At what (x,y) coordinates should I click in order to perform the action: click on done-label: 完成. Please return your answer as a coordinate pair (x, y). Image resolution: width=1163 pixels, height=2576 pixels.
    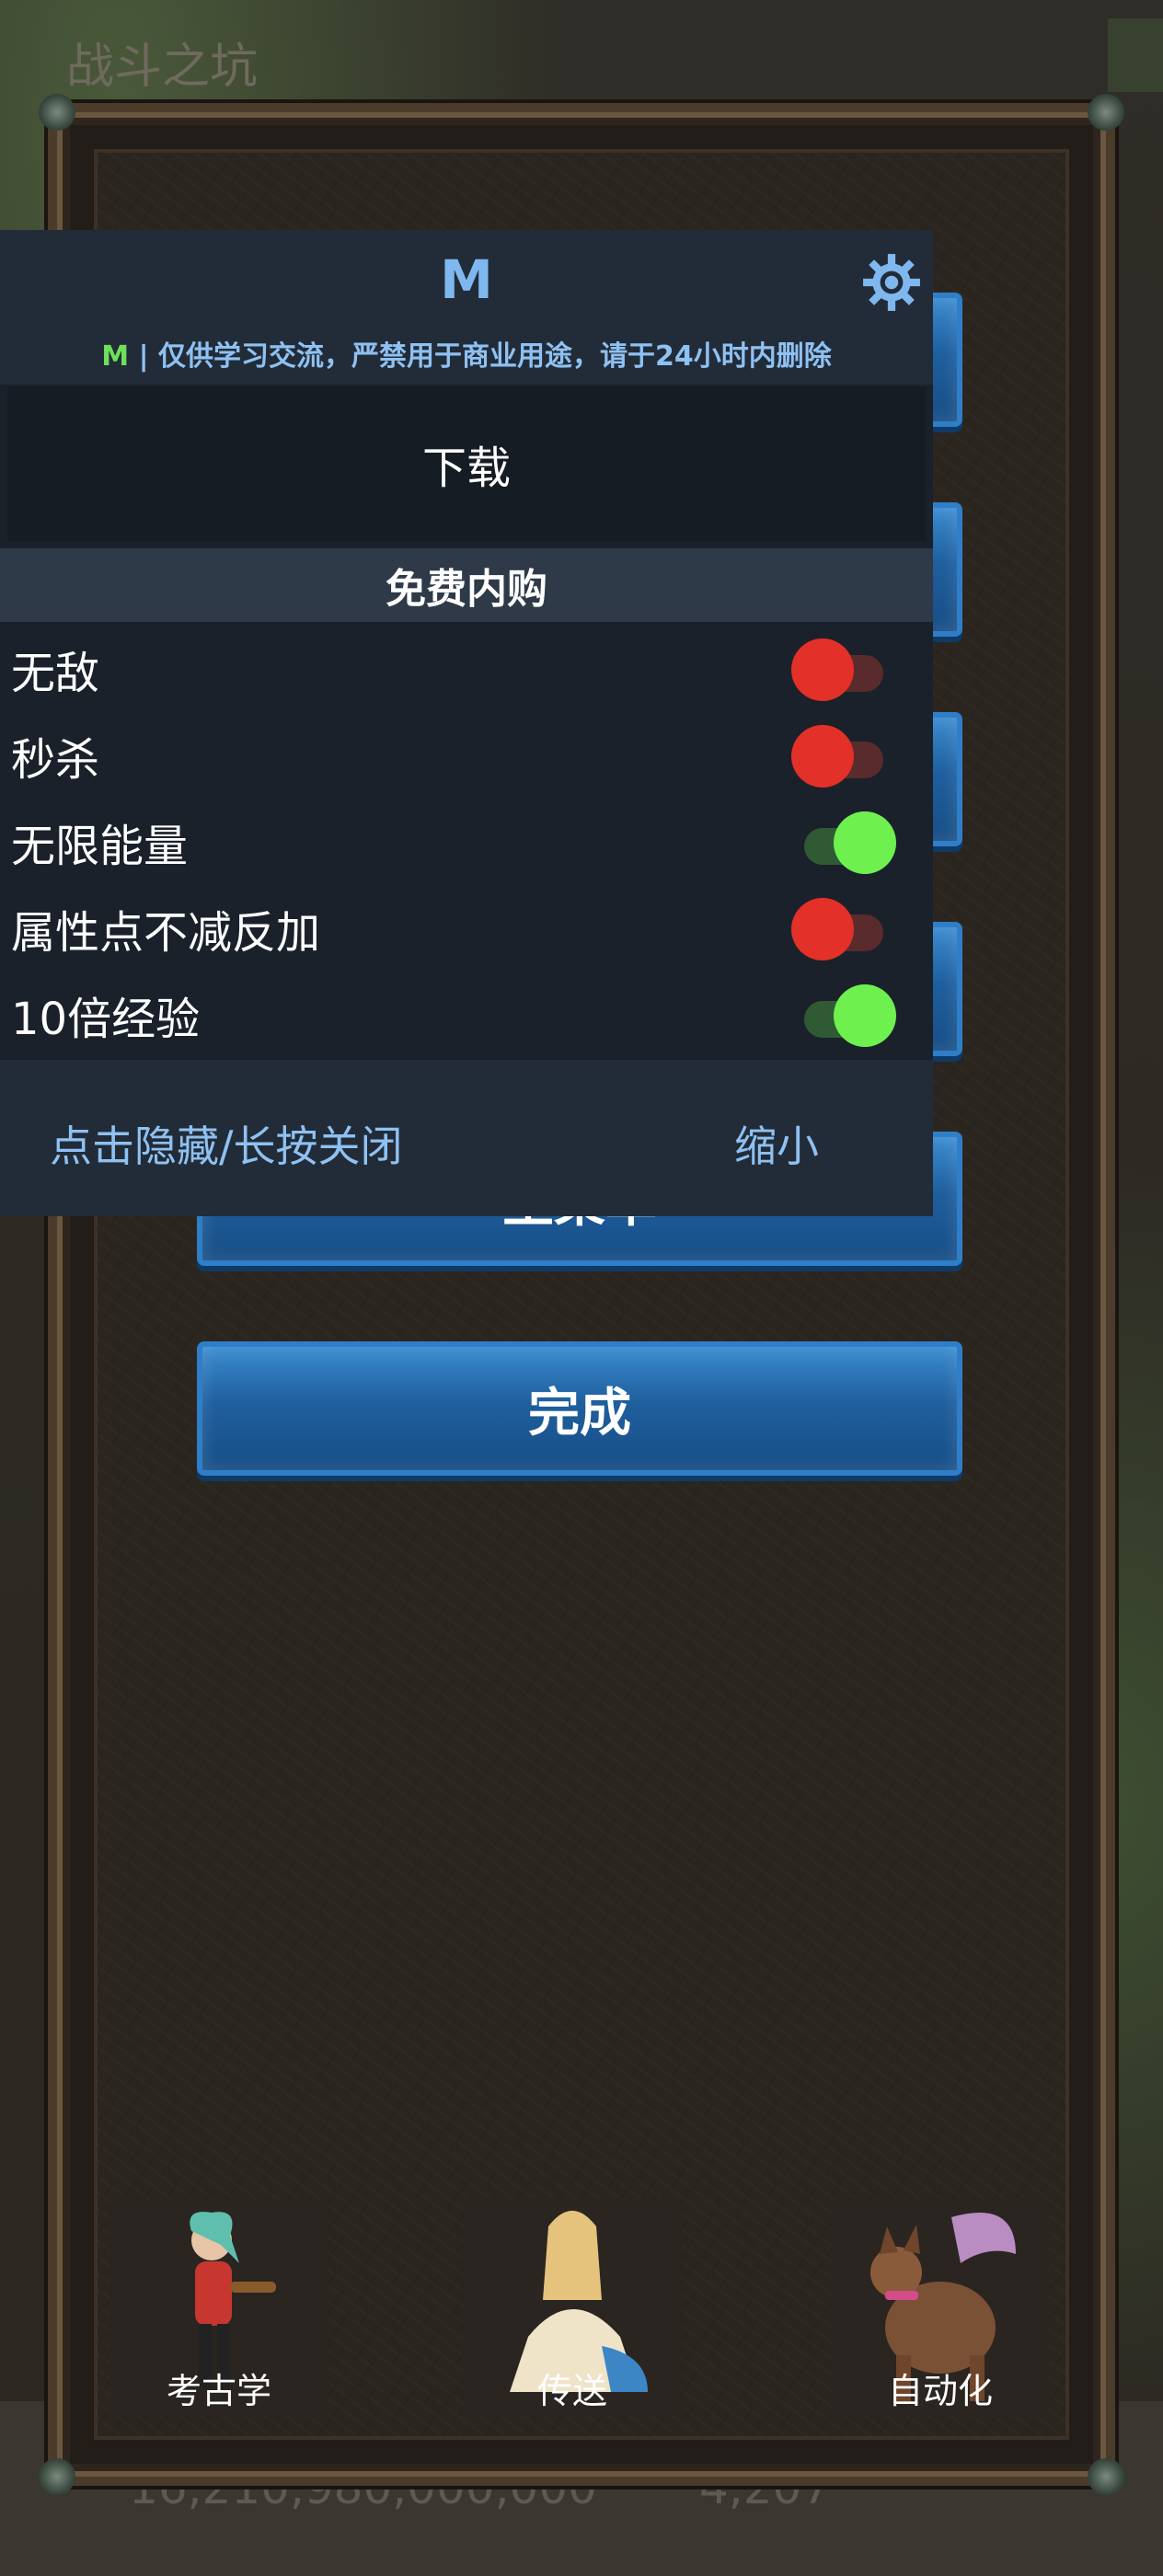
    Looking at the image, I should click on (580, 1413).